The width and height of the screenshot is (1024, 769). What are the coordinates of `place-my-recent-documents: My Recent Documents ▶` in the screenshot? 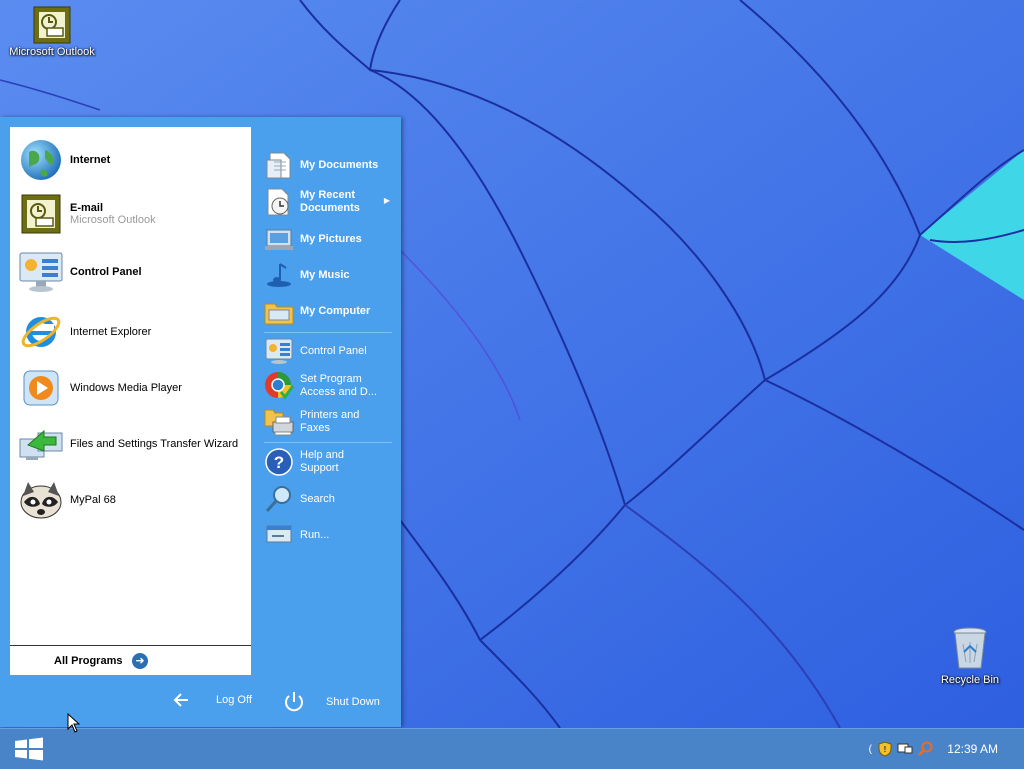 It's located at (328, 202).